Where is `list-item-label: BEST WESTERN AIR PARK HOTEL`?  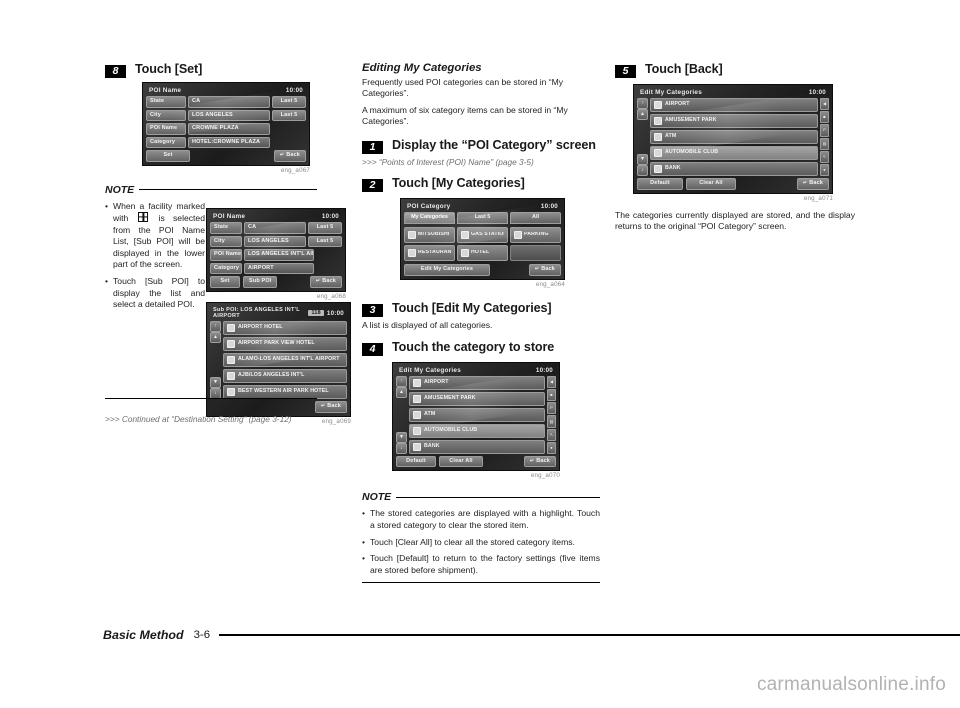 list-item-label: BEST WESTERN AIR PARK HOTEL is located at coordinates (283, 391).